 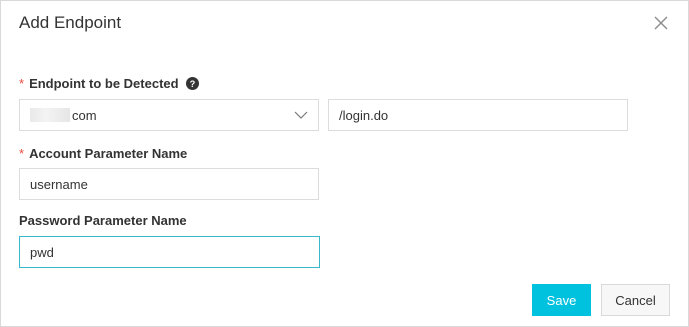 I want to click on path-input-value: /login.do, so click(x=364, y=115).